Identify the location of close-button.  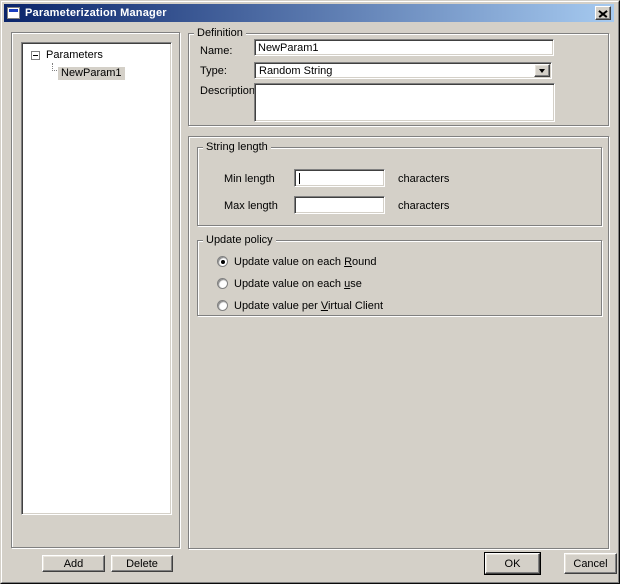
(603, 13).